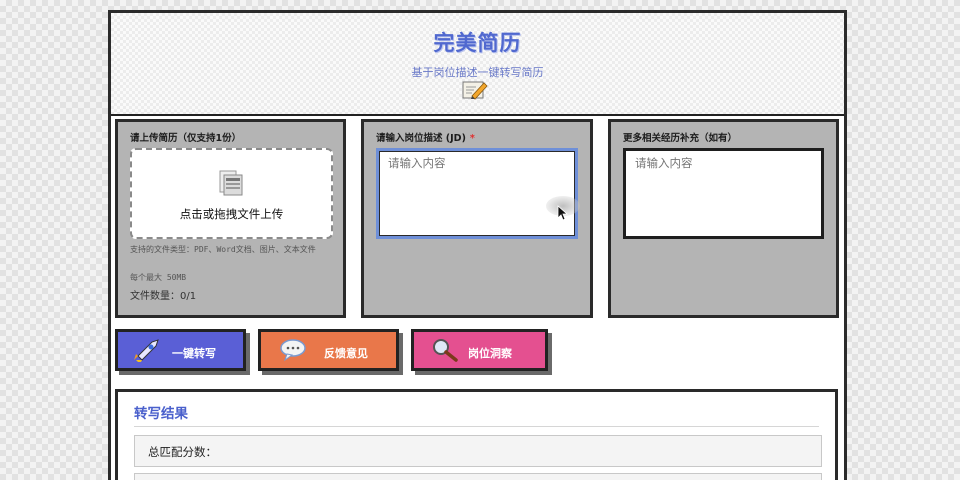  I want to click on job-insight-button-label: 岗位洞察, so click(490, 353).